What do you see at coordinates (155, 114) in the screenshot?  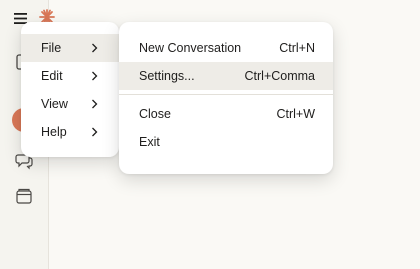 I see `menu-item-label: Close` at bounding box center [155, 114].